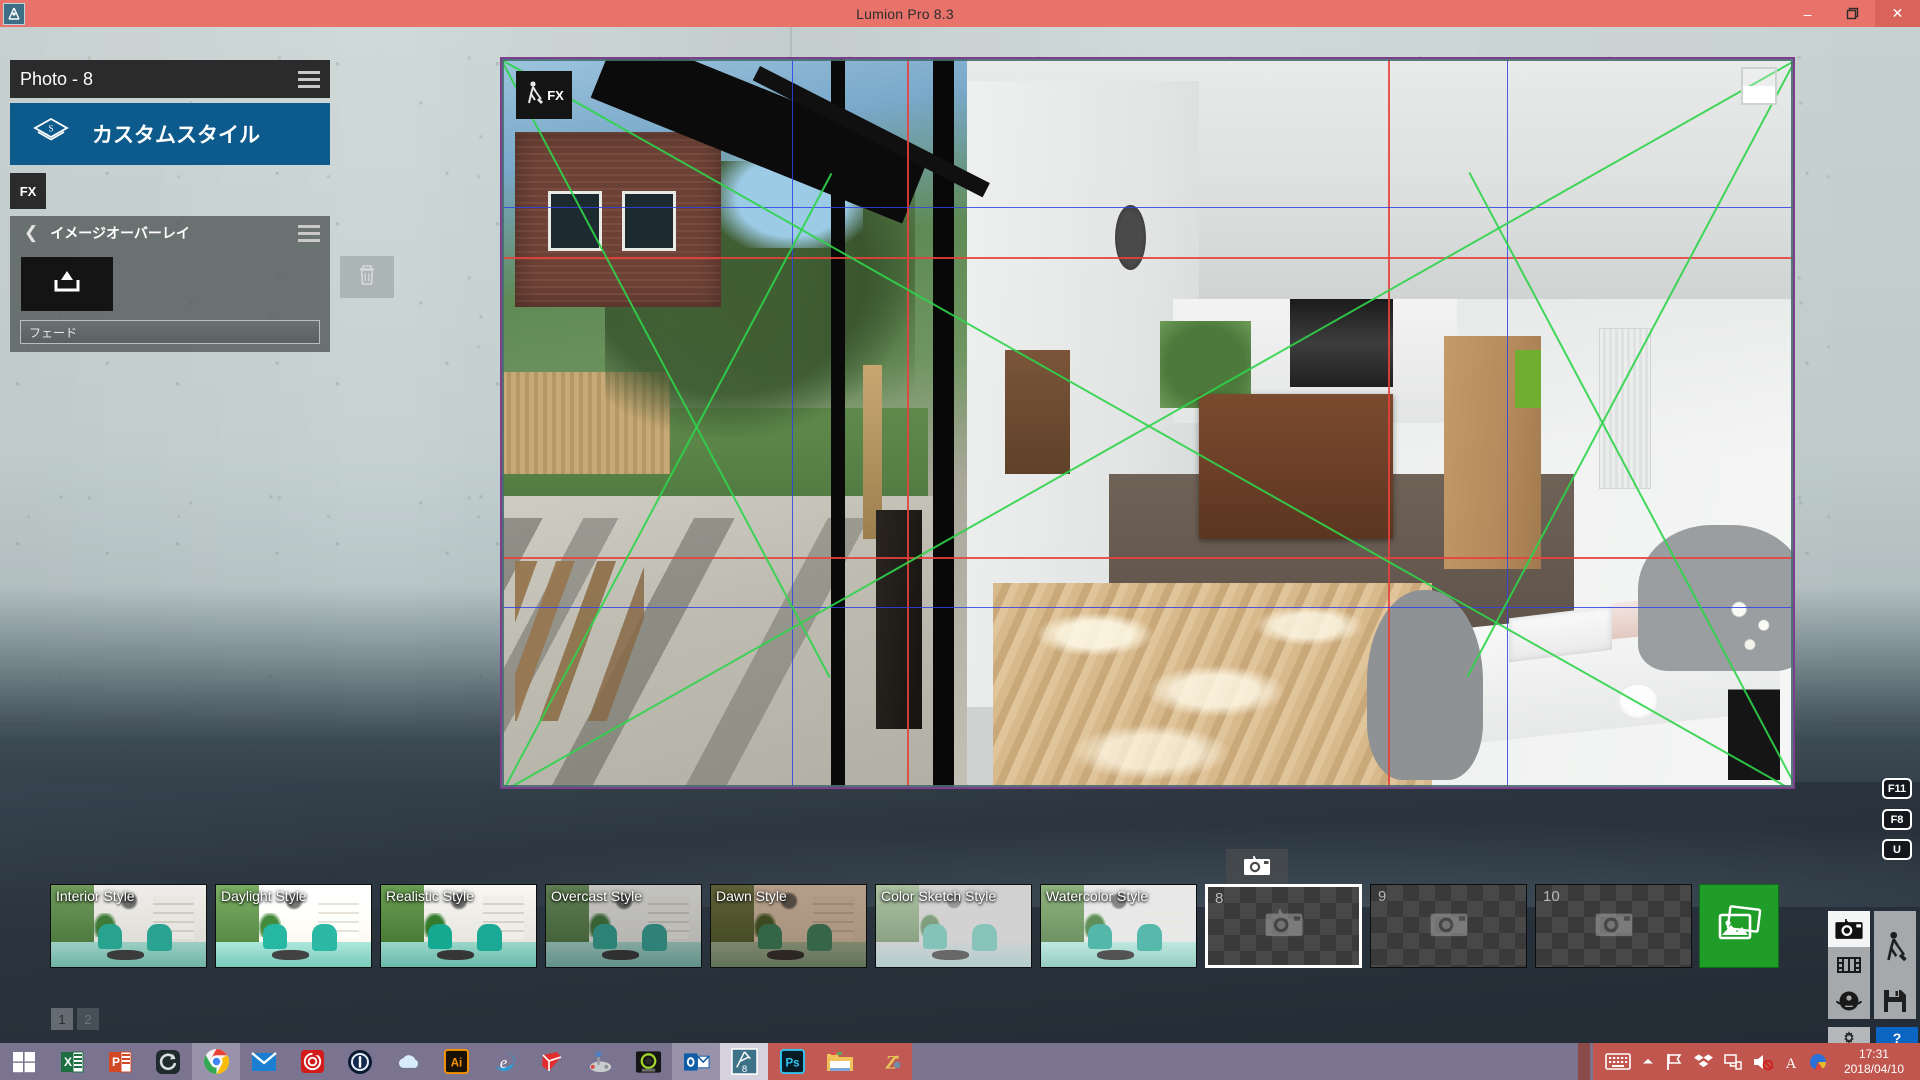 Image resolution: width=1920 pixels, height=1080 pixels. I want to click on mode-photo-button, so click(1849, 929).